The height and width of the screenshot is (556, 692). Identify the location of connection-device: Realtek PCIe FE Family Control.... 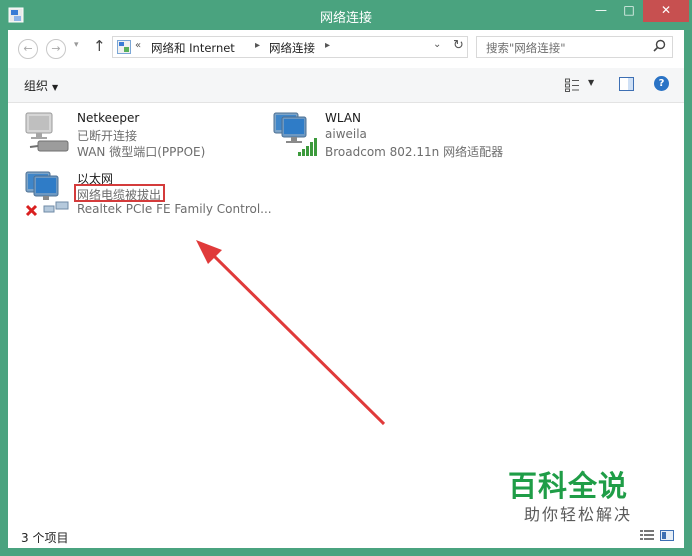
(174, 209).